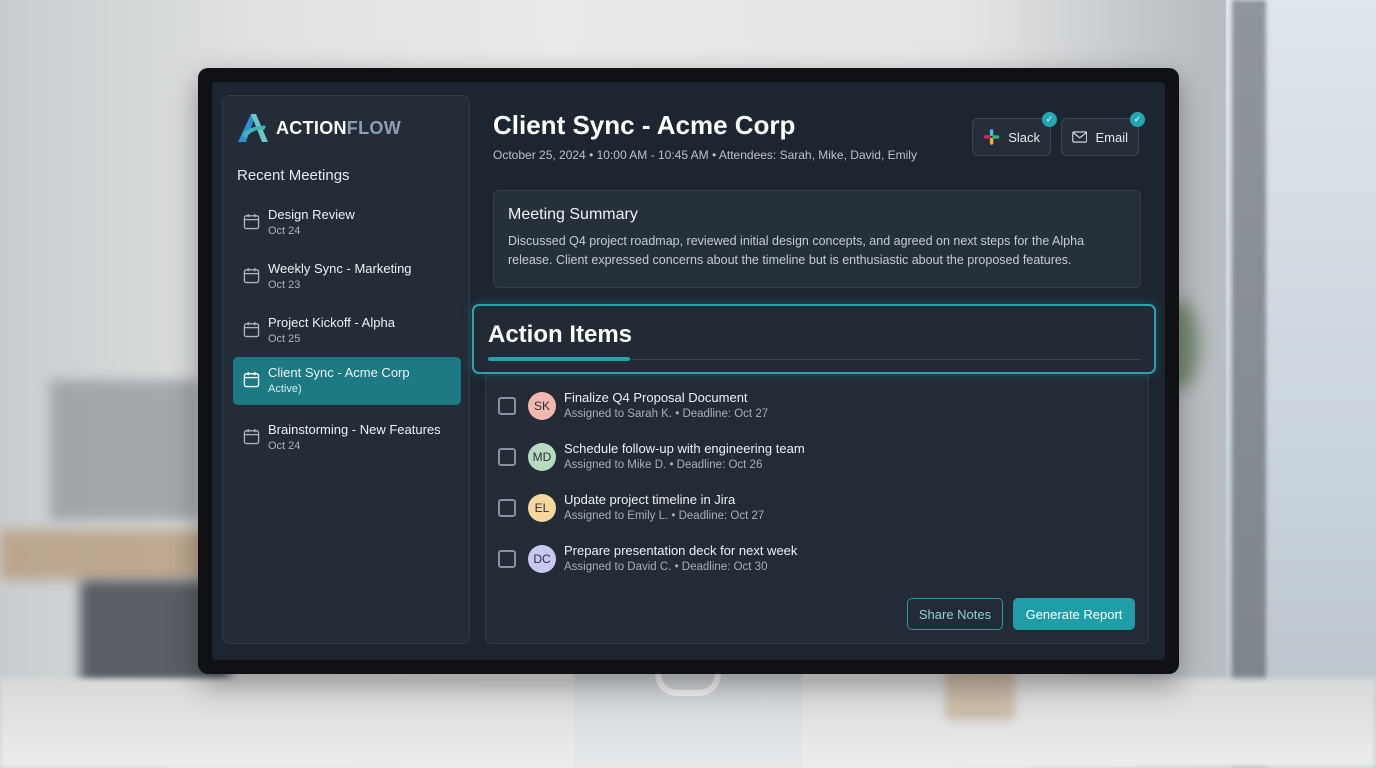  I want to click on action-item-title: Prepare presentation deck for next week, so click(681, 550).